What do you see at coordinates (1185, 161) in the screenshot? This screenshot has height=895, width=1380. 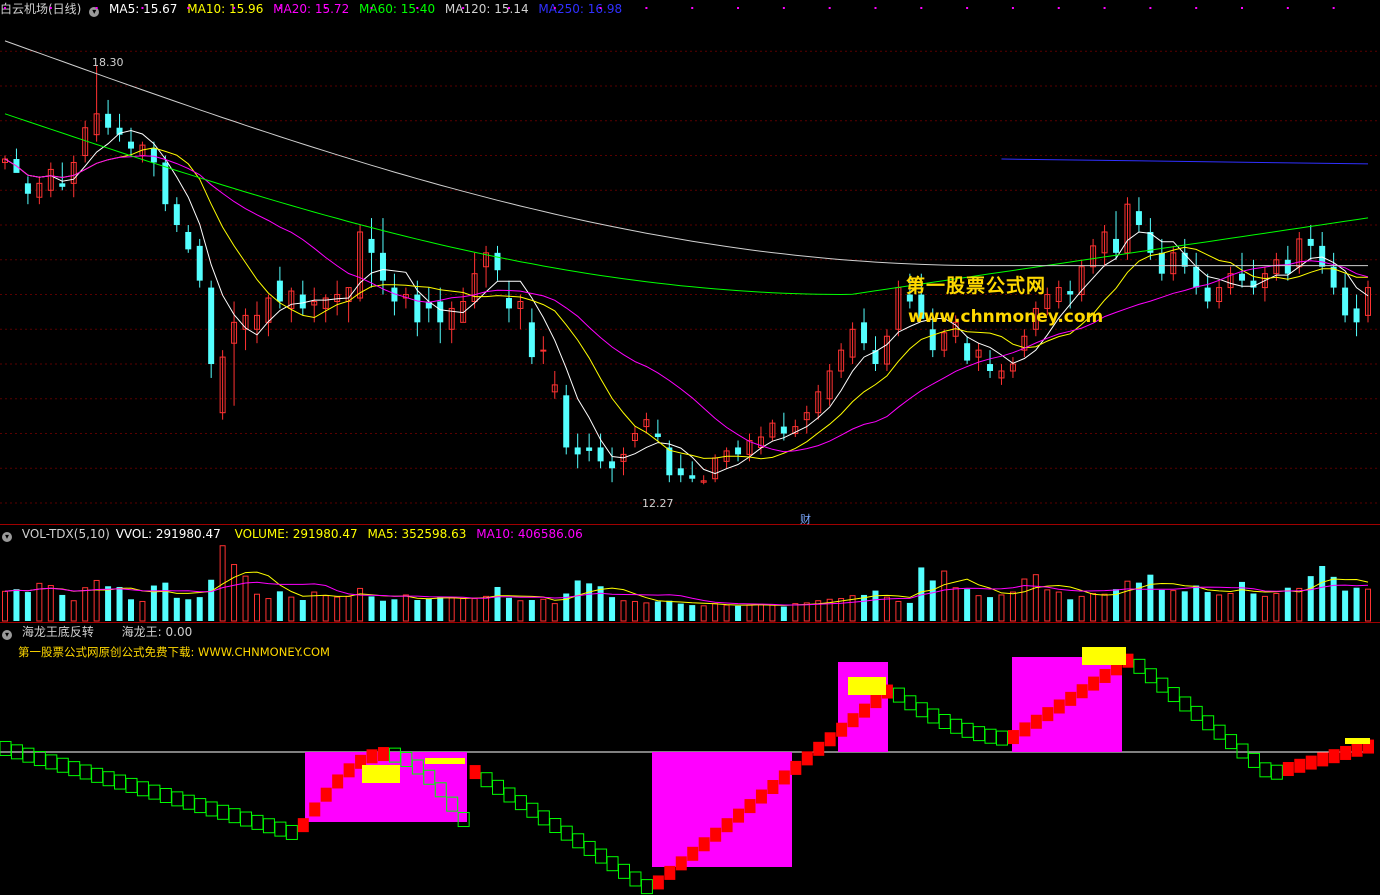 I see `ma250-line` at bounding box center [1185, 161].